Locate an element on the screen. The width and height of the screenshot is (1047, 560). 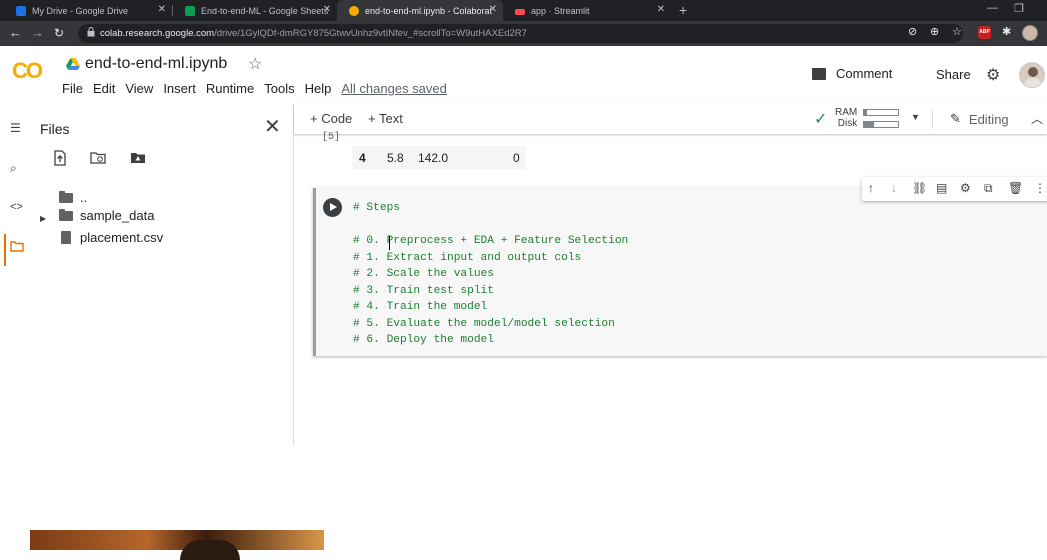
colab-logo: CO is located at coordinates (27, 71).